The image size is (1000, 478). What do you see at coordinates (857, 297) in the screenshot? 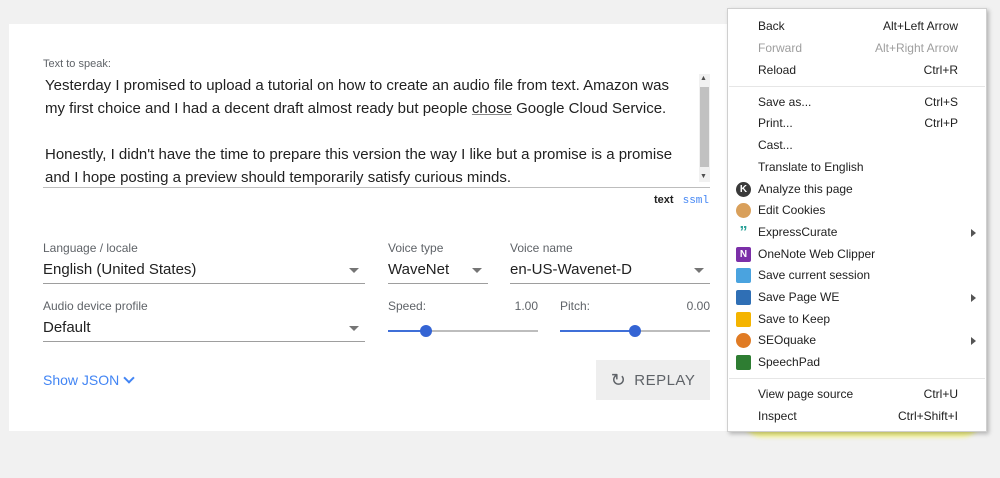
I see `menu-item-save-page-we: Save Page WE` at bounding box center [857, 297].